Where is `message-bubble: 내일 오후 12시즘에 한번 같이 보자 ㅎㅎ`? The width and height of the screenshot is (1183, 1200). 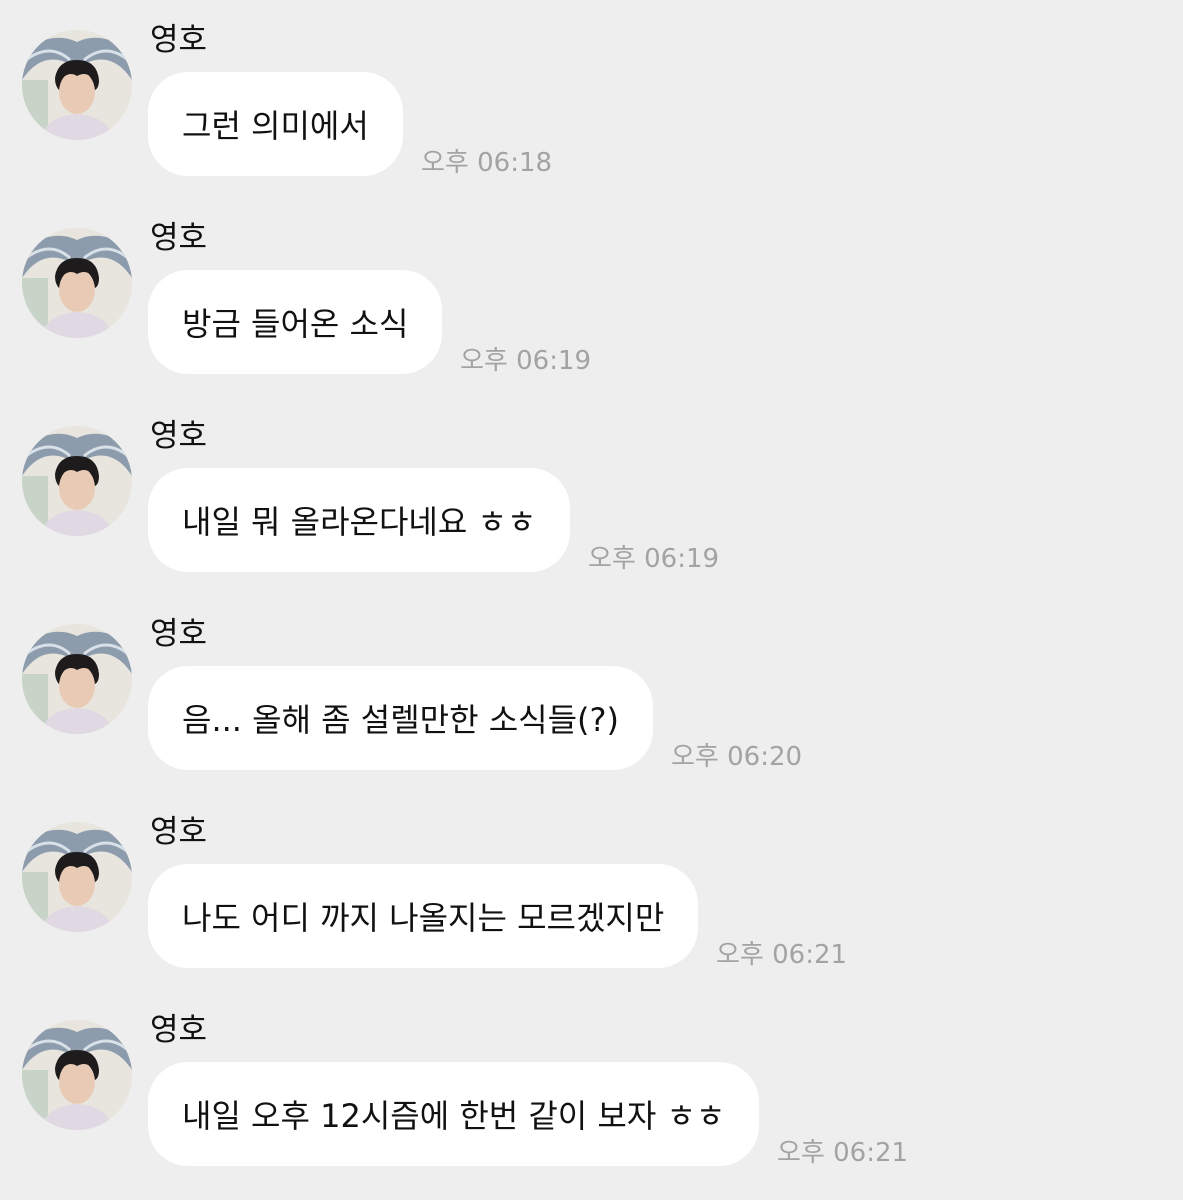
message-bubble: 내일 오후 12시즘에 한번 같이 보자 ㅎㅎ is located at coordinates (454, 1114).